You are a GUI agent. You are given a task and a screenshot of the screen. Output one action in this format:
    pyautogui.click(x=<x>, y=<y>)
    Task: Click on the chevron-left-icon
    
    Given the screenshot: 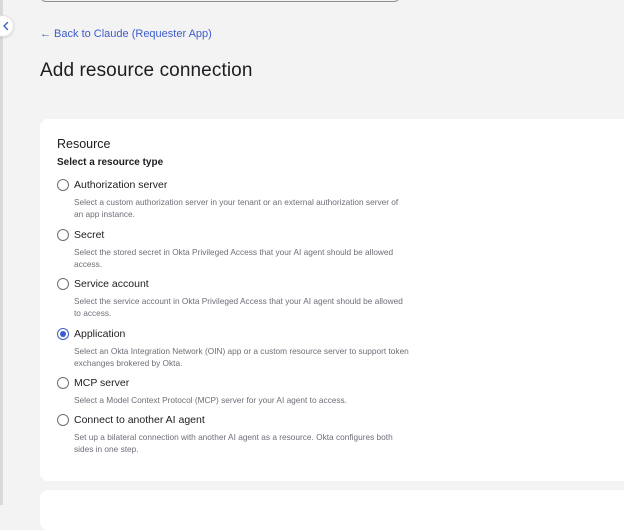 What is the action you would take?
    pyautogui.click(x=5, y=26)
    